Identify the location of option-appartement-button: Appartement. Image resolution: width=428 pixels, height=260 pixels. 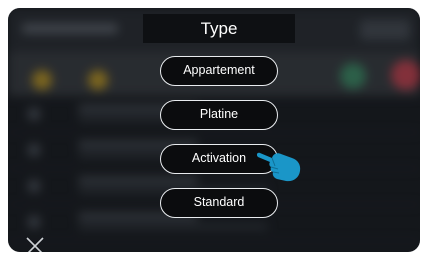
(219, 71).